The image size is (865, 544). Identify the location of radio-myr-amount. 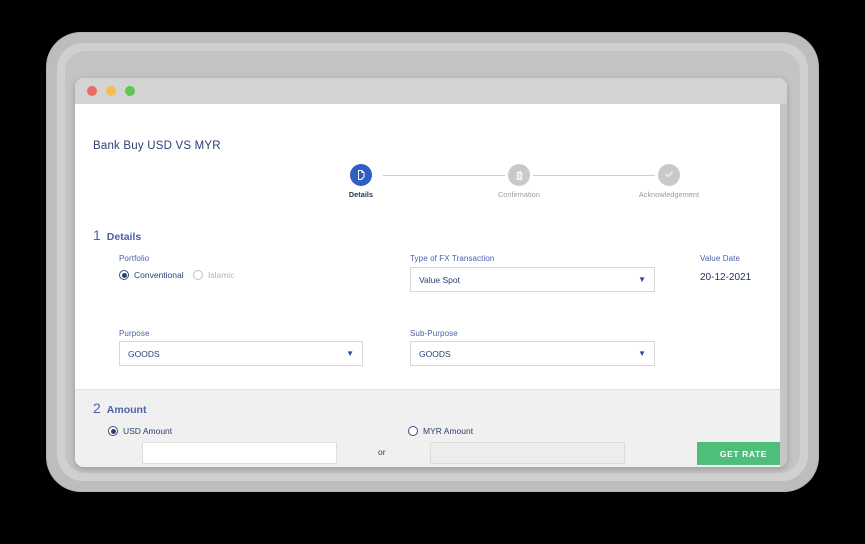
(413, 431).